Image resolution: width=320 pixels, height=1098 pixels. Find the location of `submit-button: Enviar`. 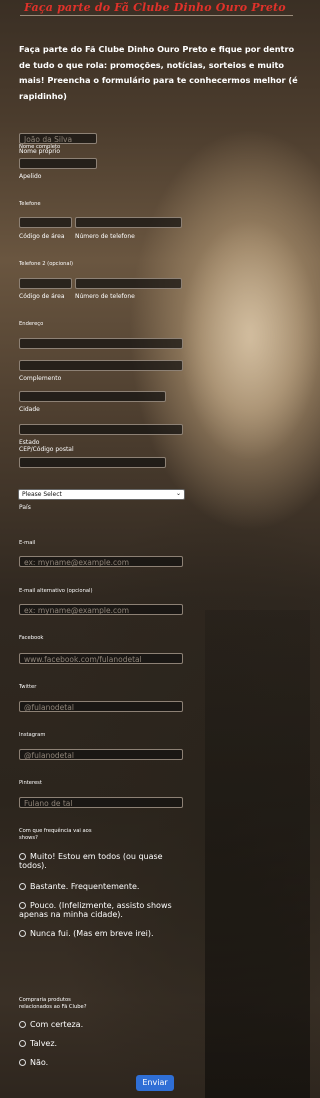

submit-button: Enviar is located at coordinates (155, 1083).